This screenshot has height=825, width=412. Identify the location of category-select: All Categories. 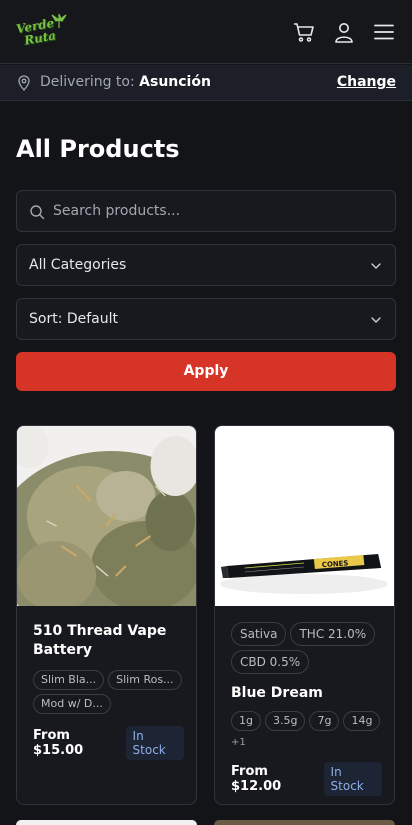
(206, 265).